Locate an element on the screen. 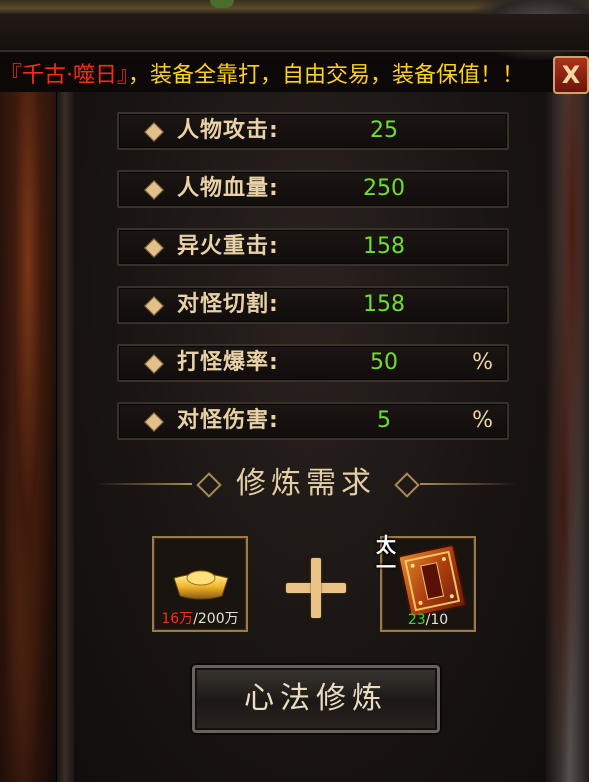 This screenshot has height=782, width=589. attribute-row: 人物攻击: 25 is located at coordinates (313, 131).